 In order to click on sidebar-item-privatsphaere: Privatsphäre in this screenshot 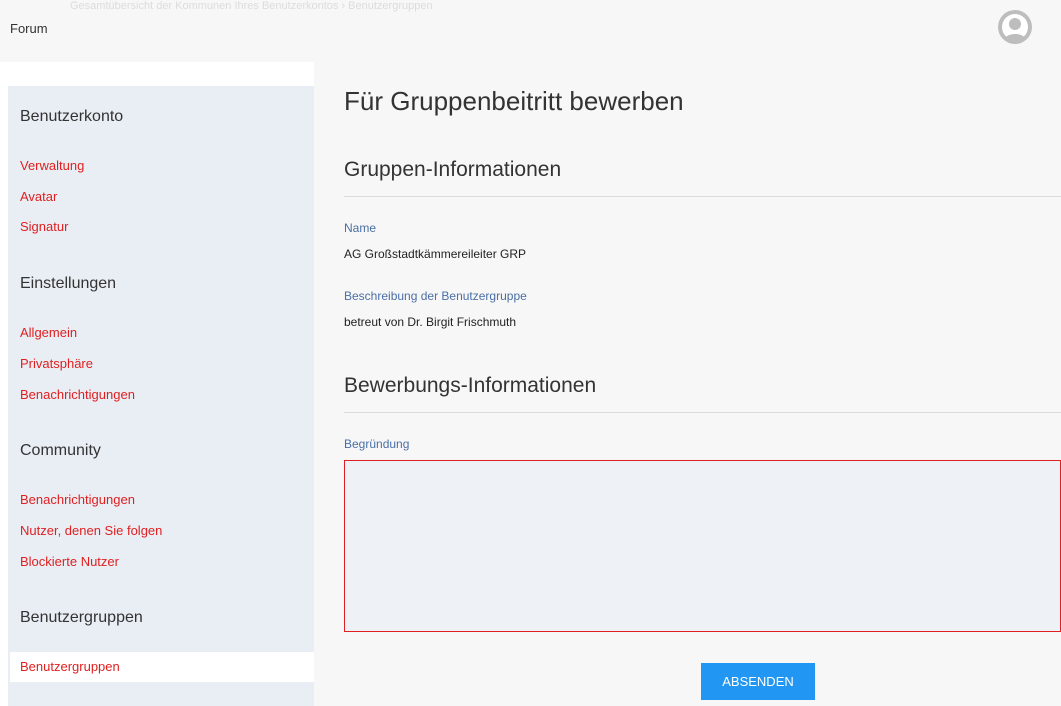, I will do `click(56, 363)`.